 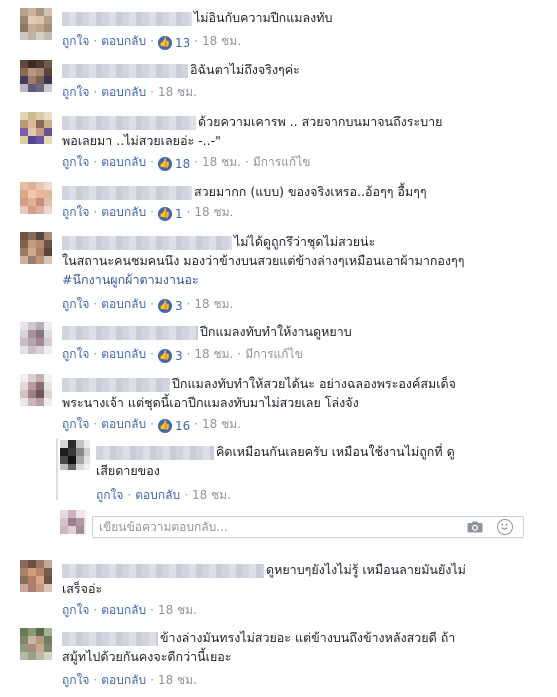 What do you see at coordinates (305, 241) in the screenshot?
I see `comment-text-line1: ไม่ได้ดูถูกรึว่าชุดไม่สวยน่ะ` at bounding box center [305, 241].